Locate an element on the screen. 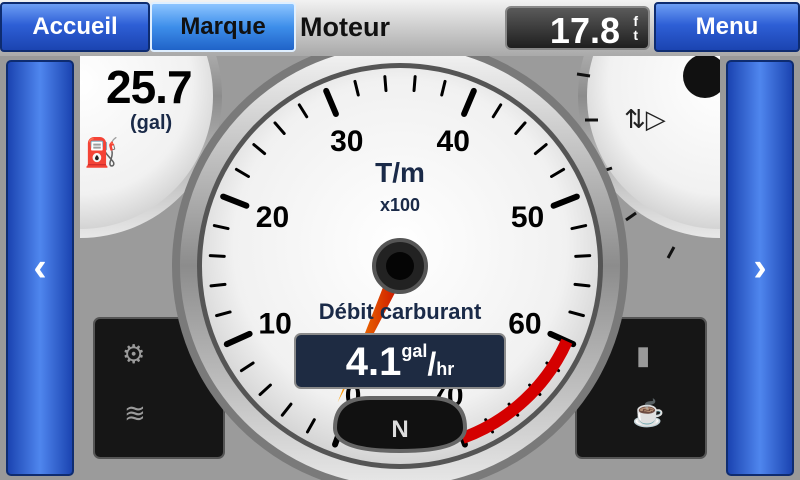 This screenshot has width=800, height=480. depth-value: 17.8 is located at coordinates (584, 30).